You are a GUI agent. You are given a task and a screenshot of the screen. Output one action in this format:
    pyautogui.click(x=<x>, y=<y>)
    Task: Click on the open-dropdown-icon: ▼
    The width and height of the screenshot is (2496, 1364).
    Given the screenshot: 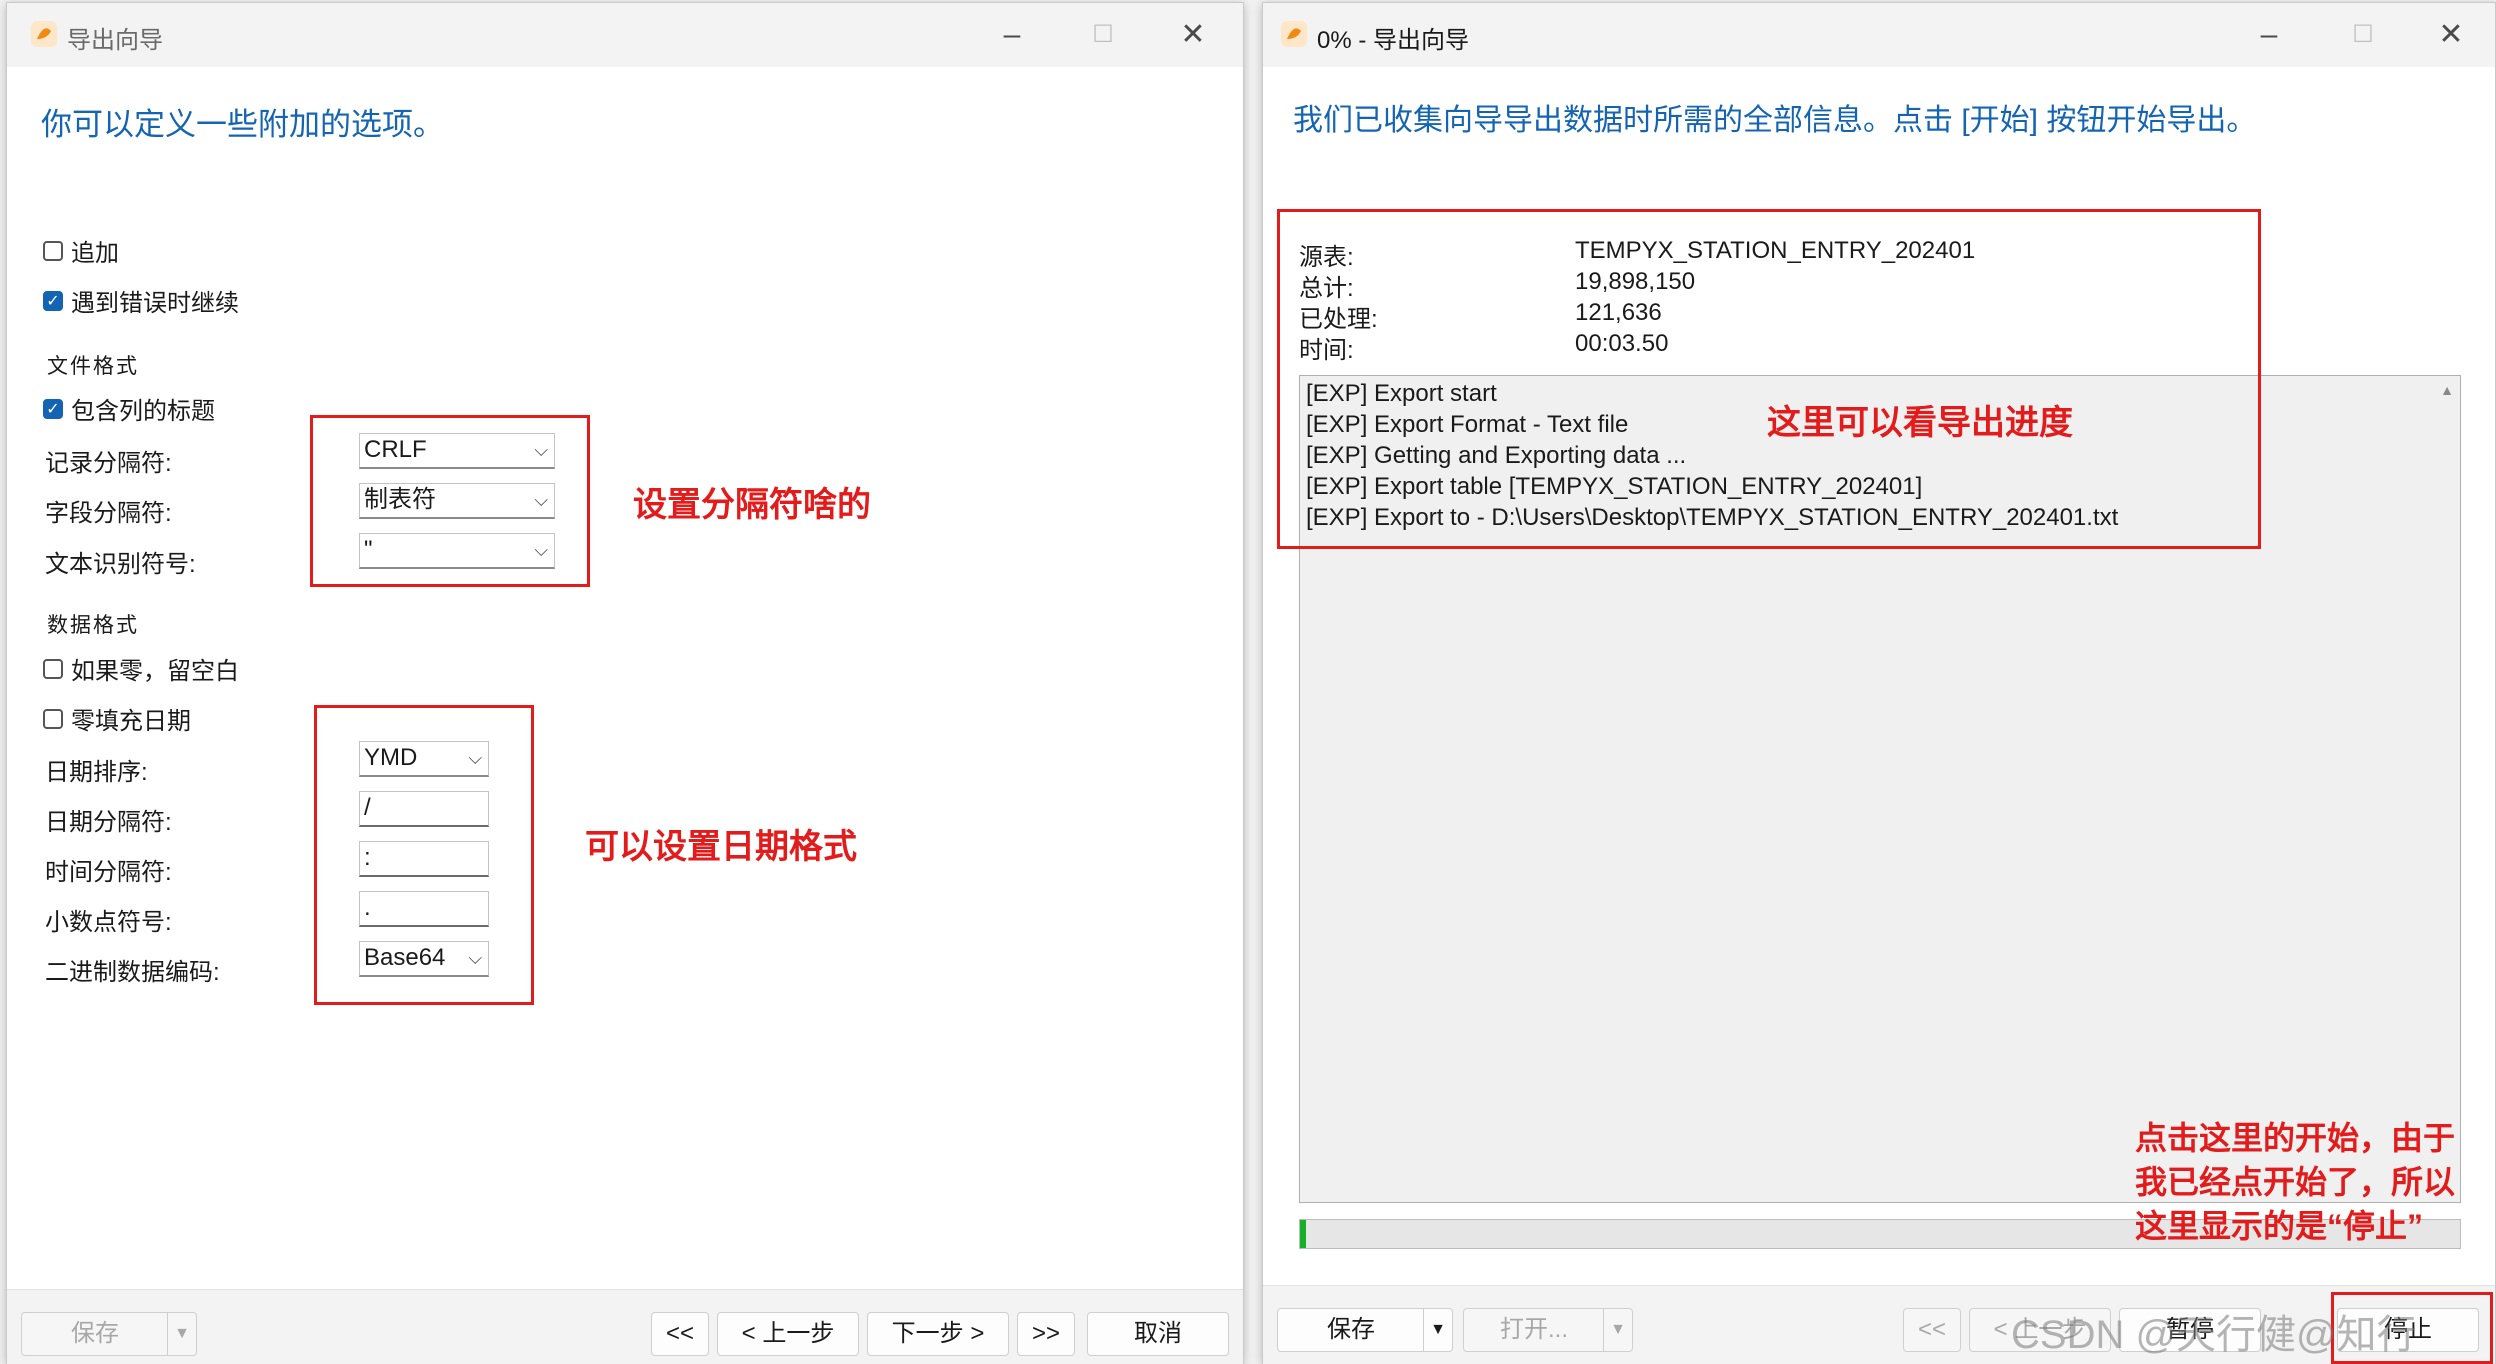 What is the action you would take?
    pyautogui.click(x=1617, y=1330)
    